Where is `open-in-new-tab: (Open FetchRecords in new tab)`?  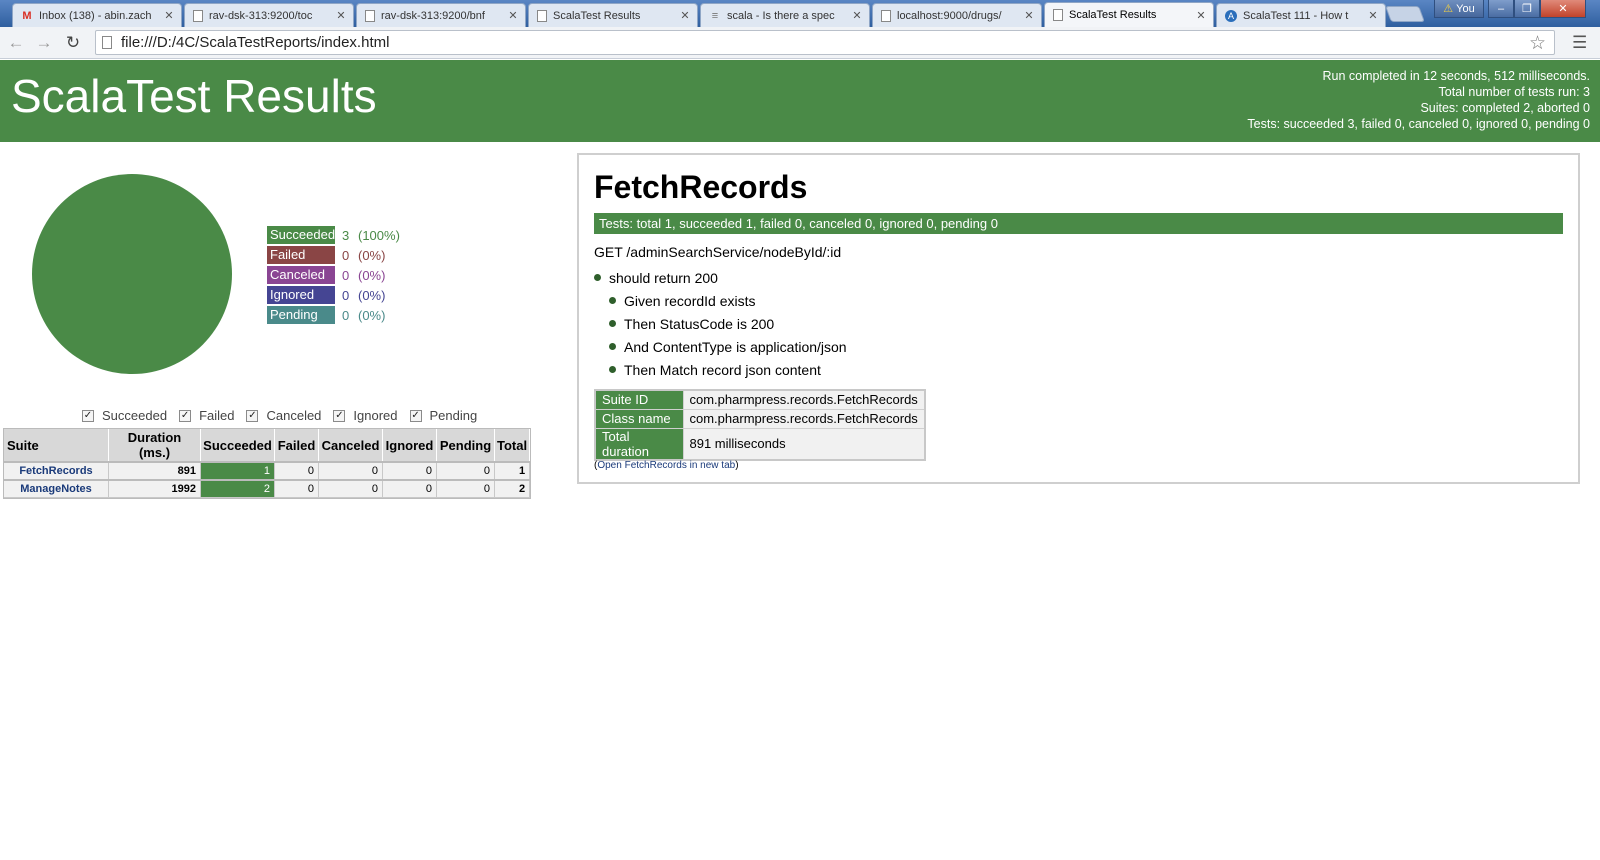 open-in-new-tab: (Open FetchRecords in new tab) is located at coordinates (666, 465).